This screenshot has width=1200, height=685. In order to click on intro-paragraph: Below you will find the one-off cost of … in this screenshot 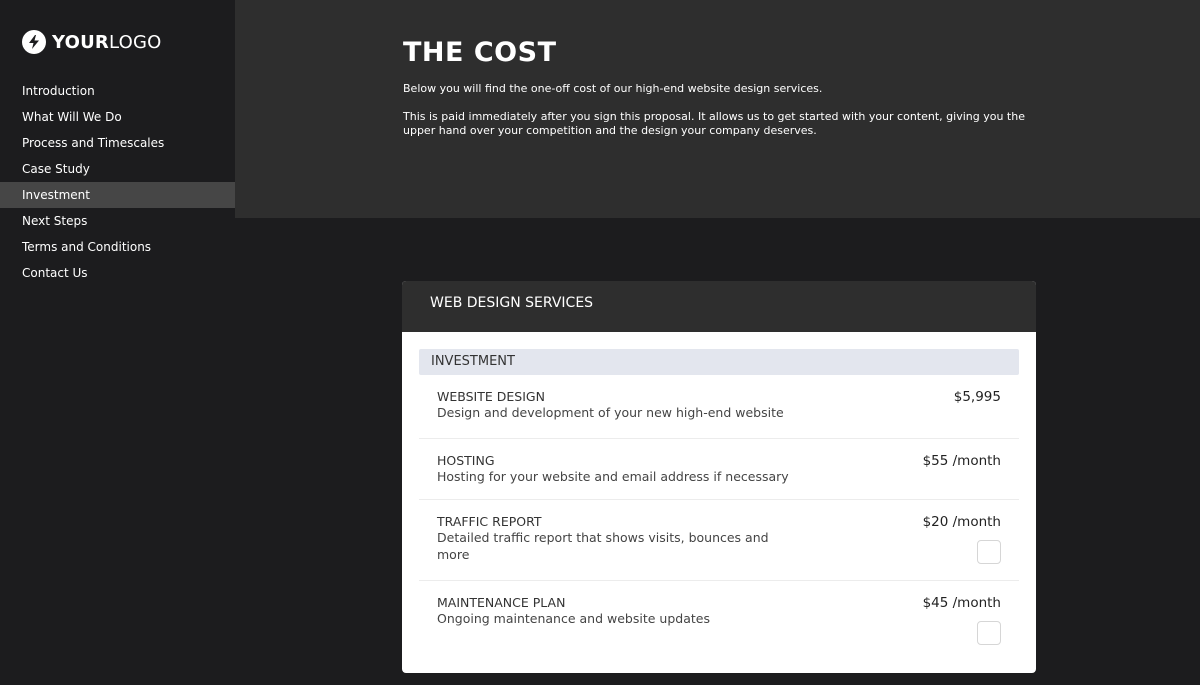, I will do `click(613, 88)`.